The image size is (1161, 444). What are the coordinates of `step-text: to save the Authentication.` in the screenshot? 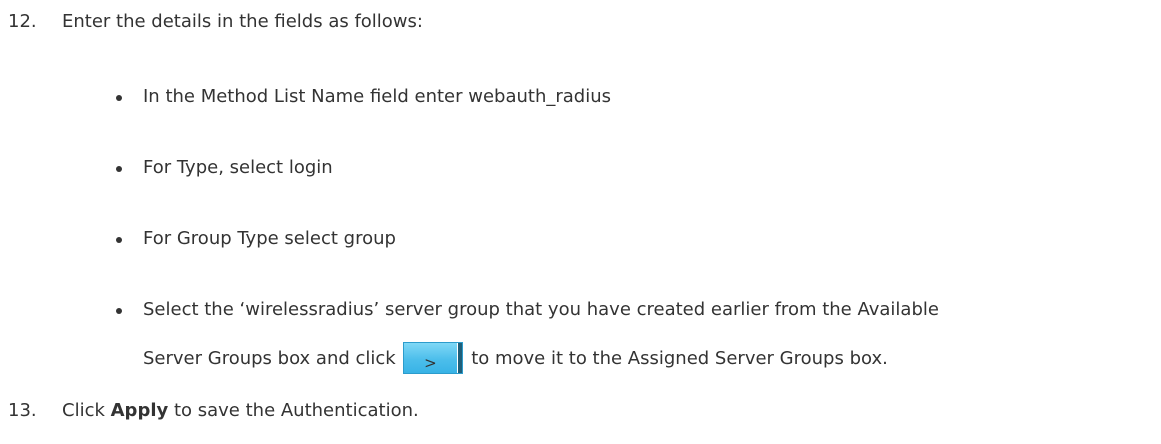 It's located at (293, 410).